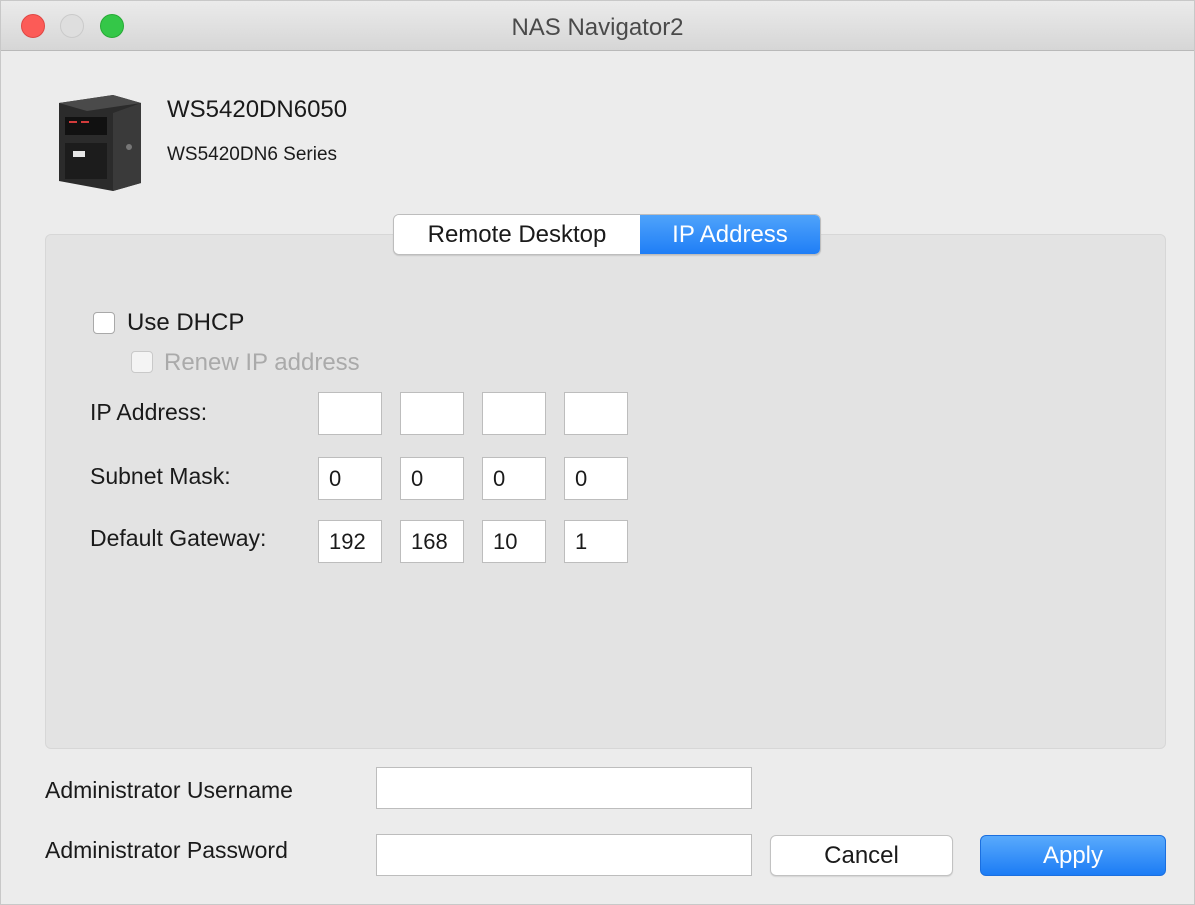  Describe the element at coordinates (160, 476) in the screenshot. I see `subnet-mask-label: Subnet Mask:` at that location.